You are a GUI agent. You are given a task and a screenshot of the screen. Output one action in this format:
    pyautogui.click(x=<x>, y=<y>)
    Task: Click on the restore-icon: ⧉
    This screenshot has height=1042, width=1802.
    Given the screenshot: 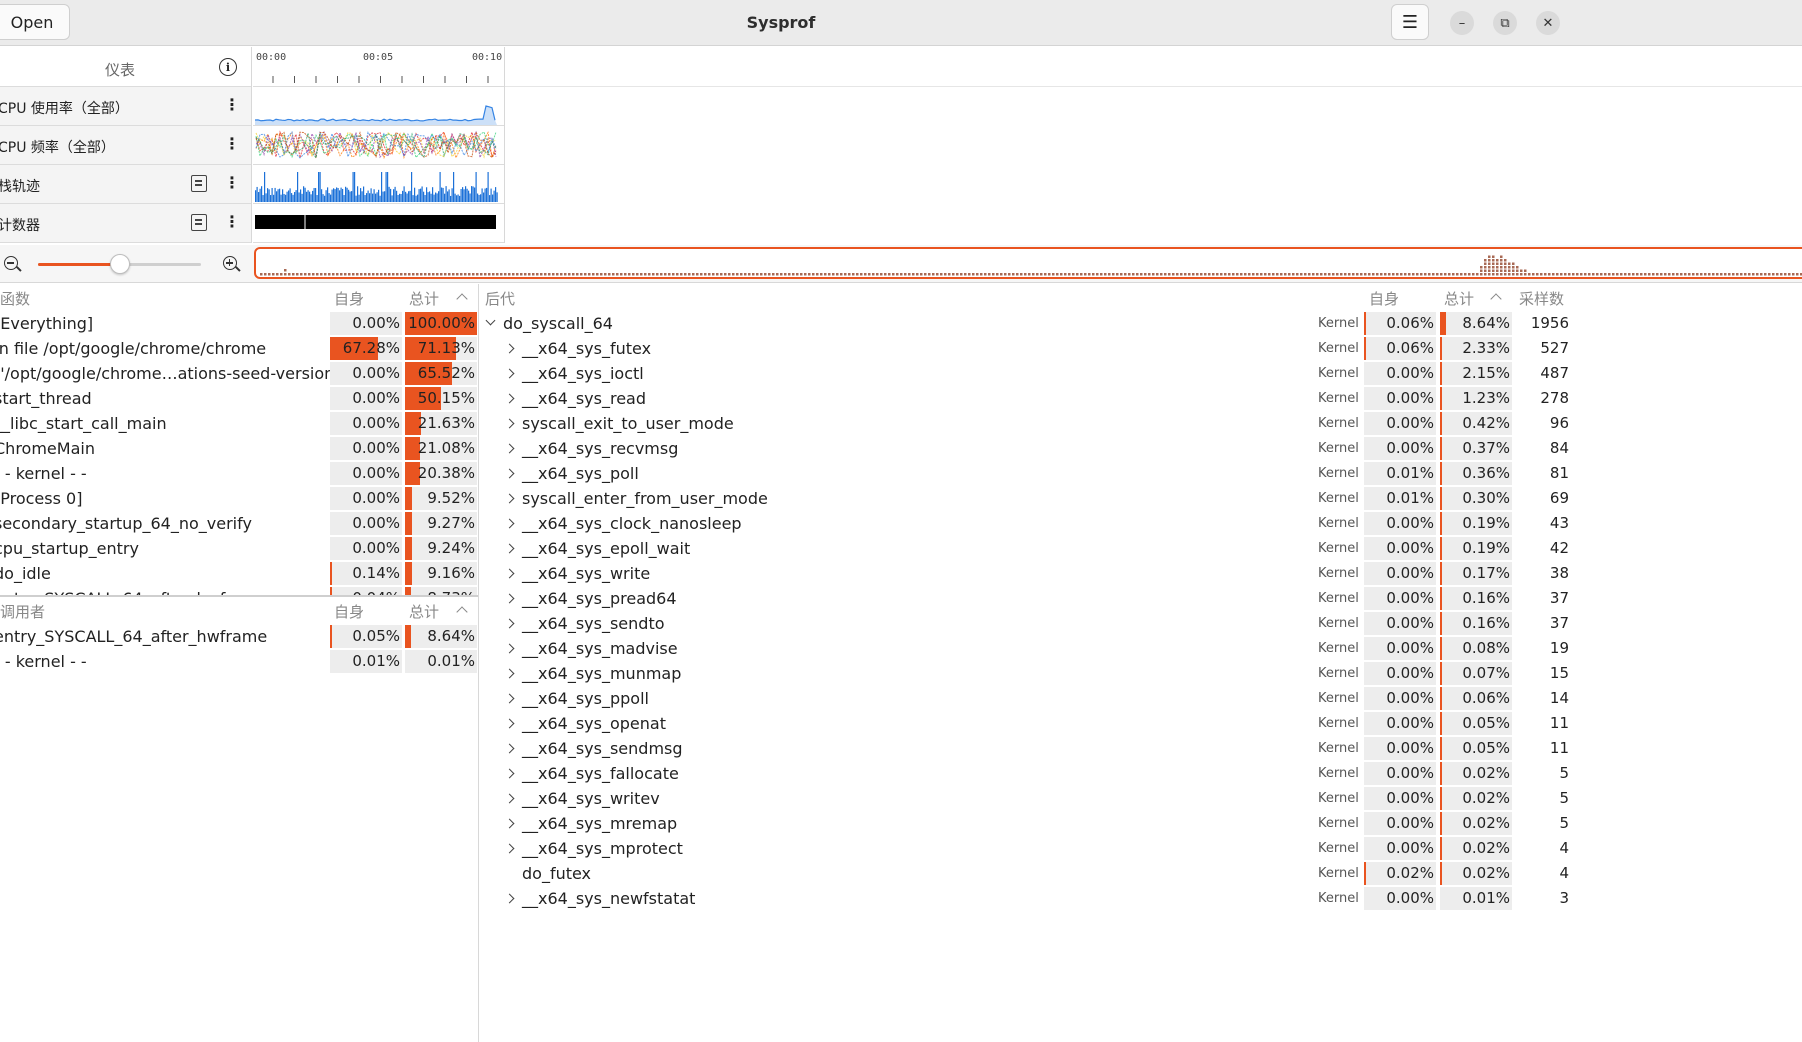 What is the action you would take?
    pyautogui.click(x=1505, y=23)
    